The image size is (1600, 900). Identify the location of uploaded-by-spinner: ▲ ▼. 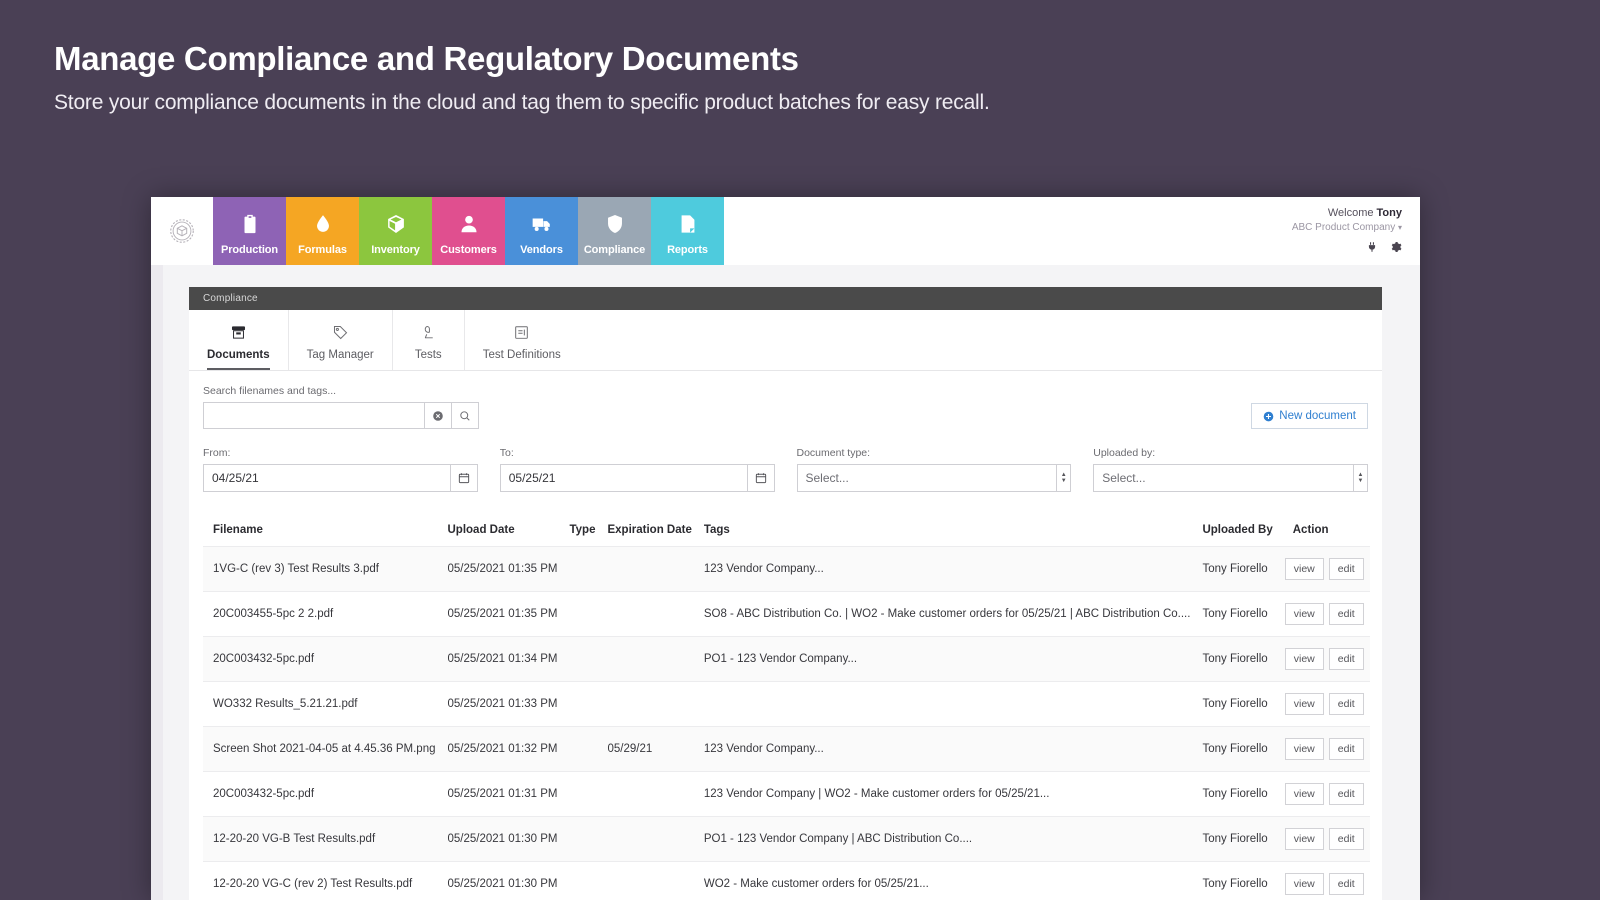
(1361, 478).